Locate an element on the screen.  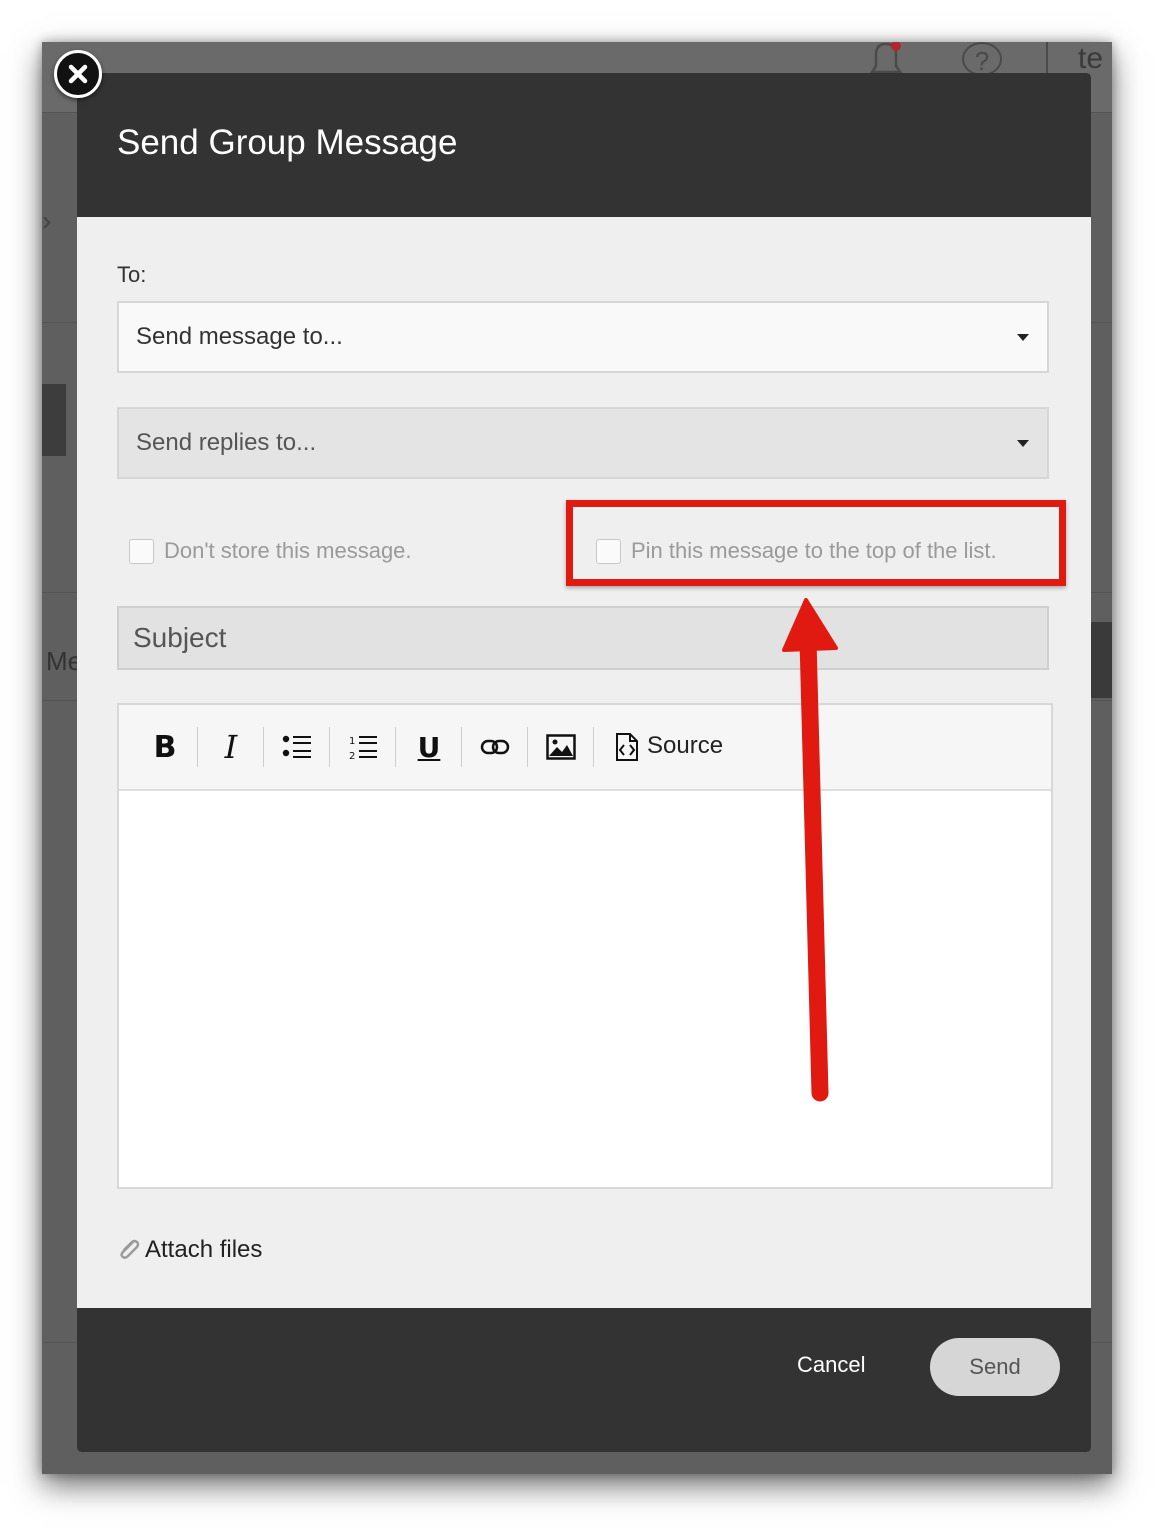
italic-button: I is located at coordinates (231, 747).